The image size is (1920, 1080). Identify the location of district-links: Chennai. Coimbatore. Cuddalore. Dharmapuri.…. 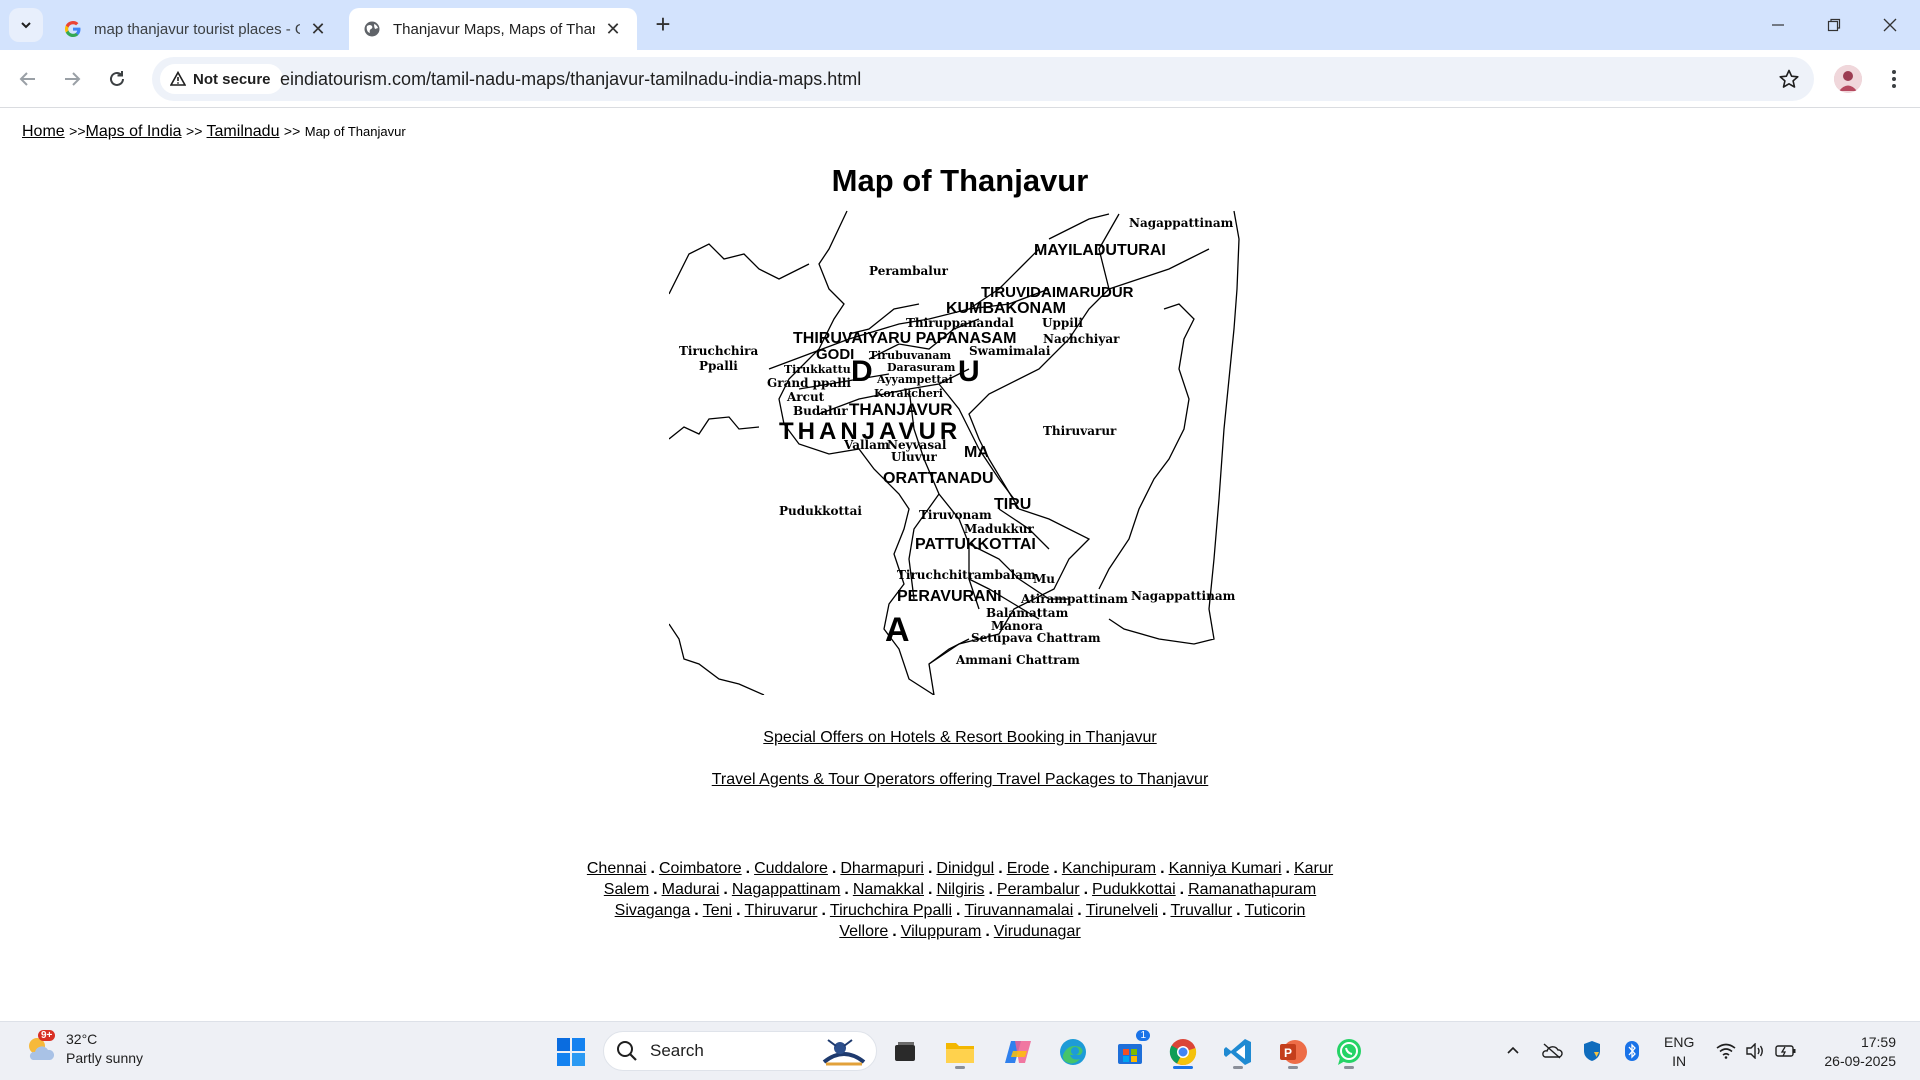
(960, 900).